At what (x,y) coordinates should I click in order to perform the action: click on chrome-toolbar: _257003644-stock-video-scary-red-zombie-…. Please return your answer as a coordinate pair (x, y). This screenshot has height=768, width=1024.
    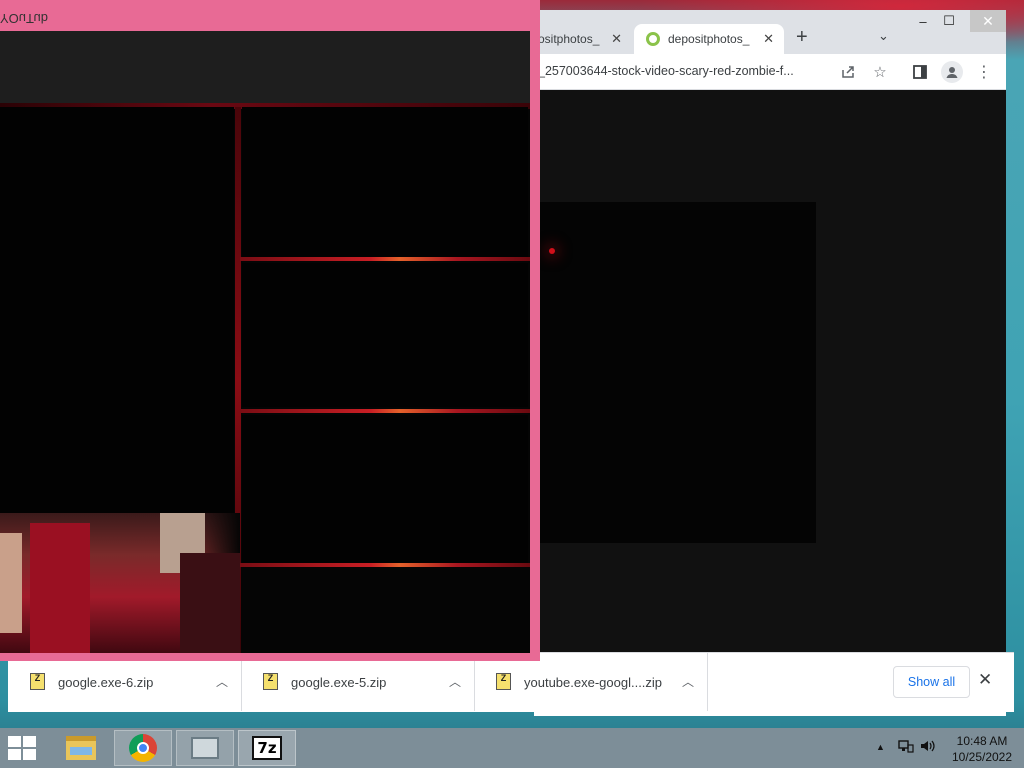
    Looking at the image, I should click on (770, 72).